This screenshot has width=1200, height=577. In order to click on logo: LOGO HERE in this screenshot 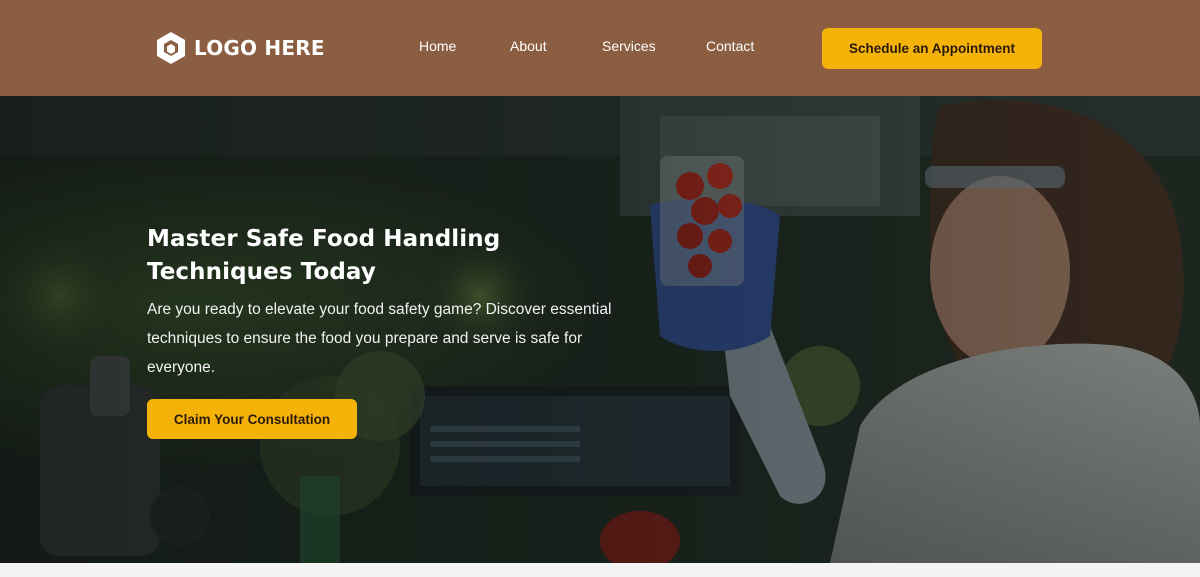, I will do `click(239, 48)`.